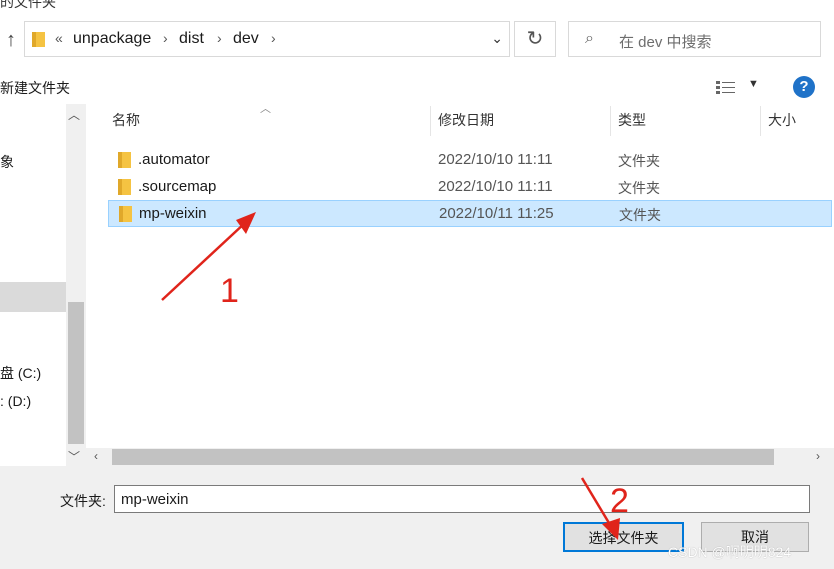 This screenshot has height=569, width=834. Describe the element at coordinates (174, 159) in the screenshot. I see `file-name: .automator` at that location.